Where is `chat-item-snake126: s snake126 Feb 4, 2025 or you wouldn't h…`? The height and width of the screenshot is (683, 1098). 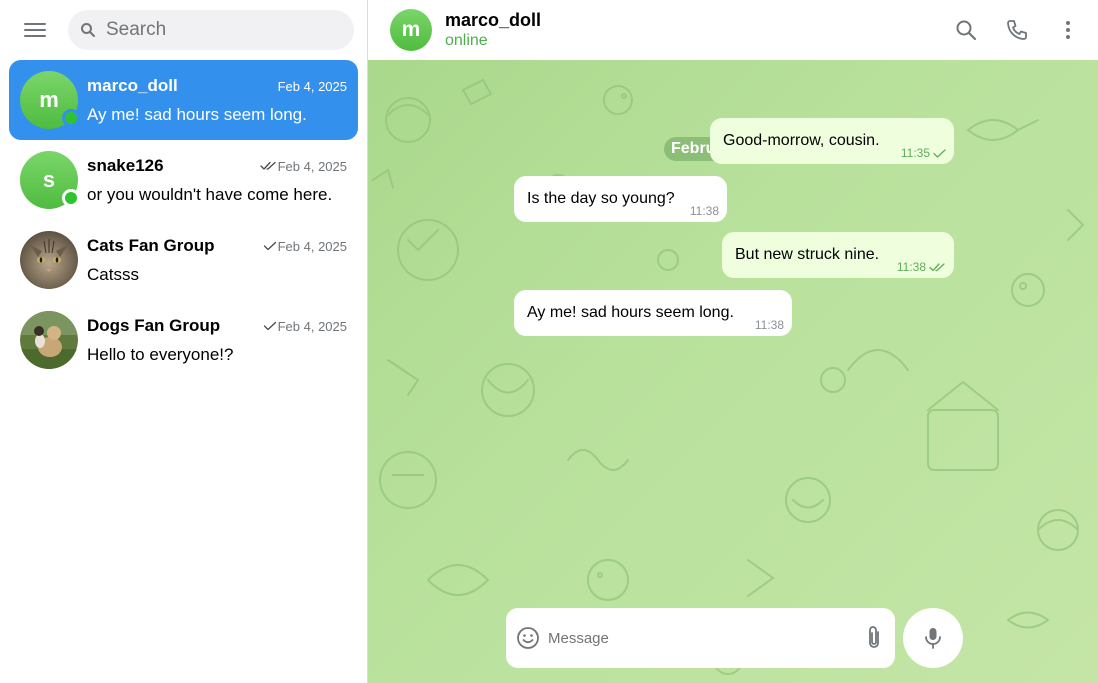 chat-item-snake126: s snake126 Feb 4, 2025 or you wouldn't h… is located at coordinates (183, 180).